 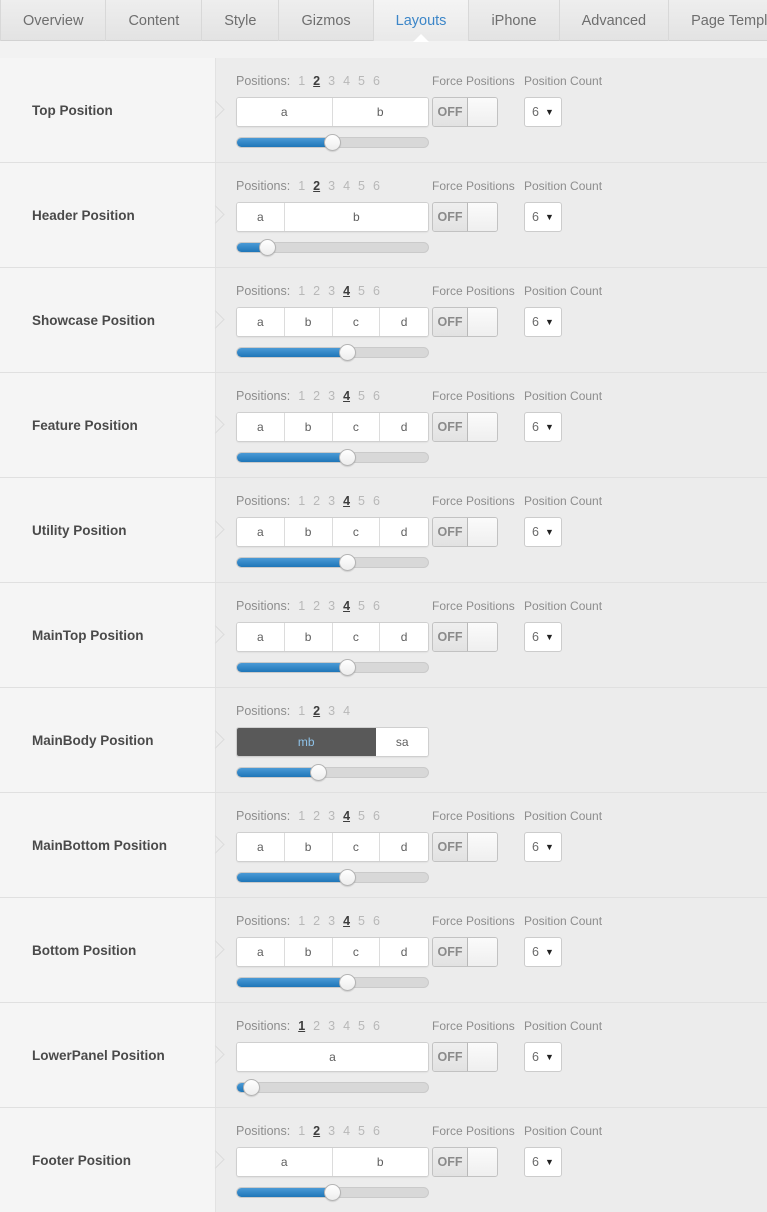 What do you see at coordinates (53, 20) in the screenshot?
I see `tab-overview: Overview` at bounding box center [53, 20].